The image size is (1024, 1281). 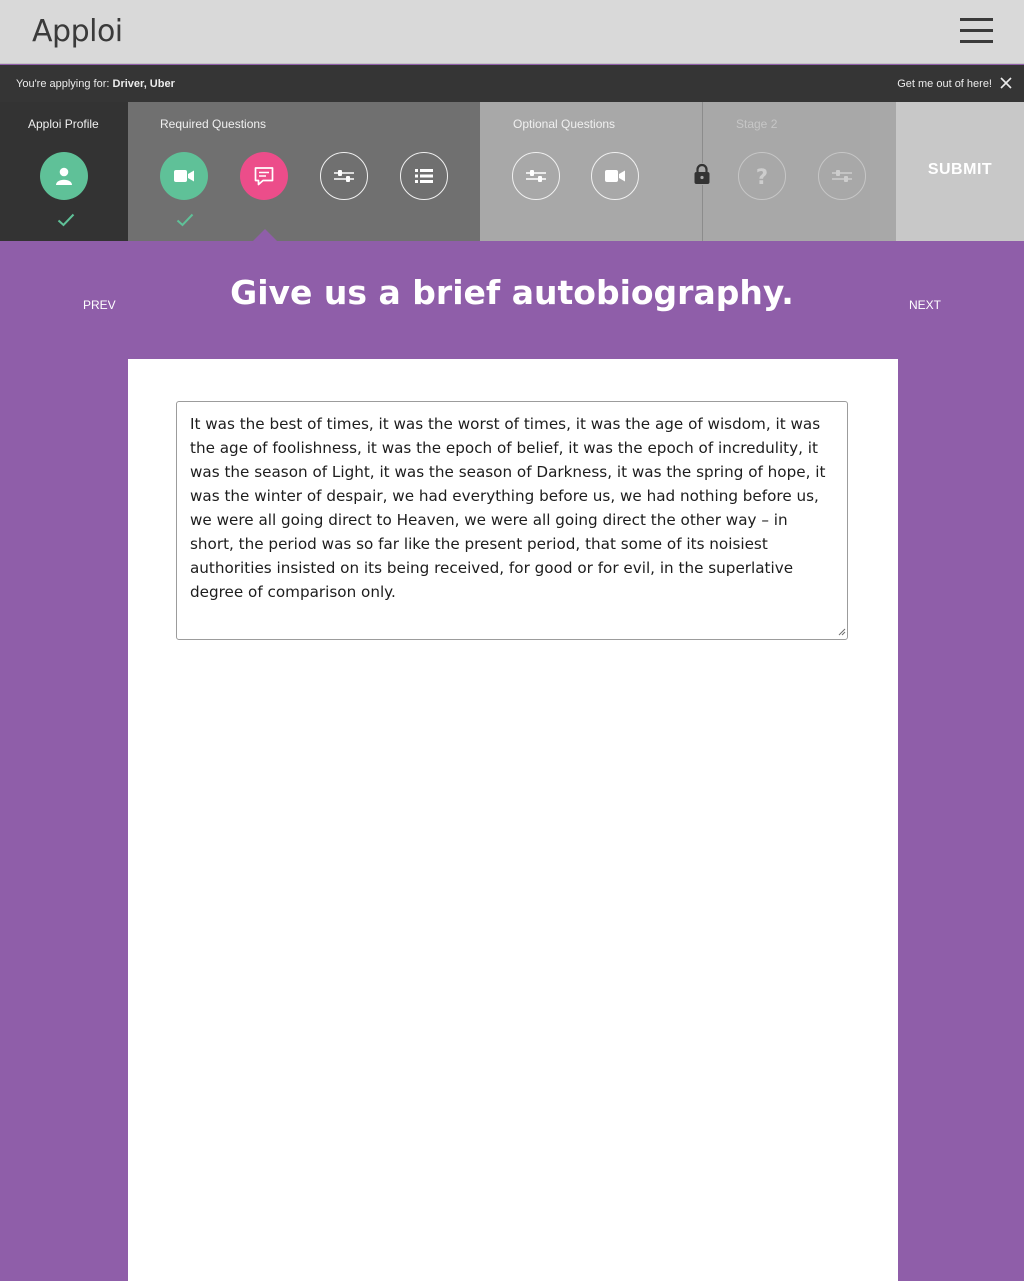 I want to click on section-title-optional: Optional Questions, so click(x=564, y=124).